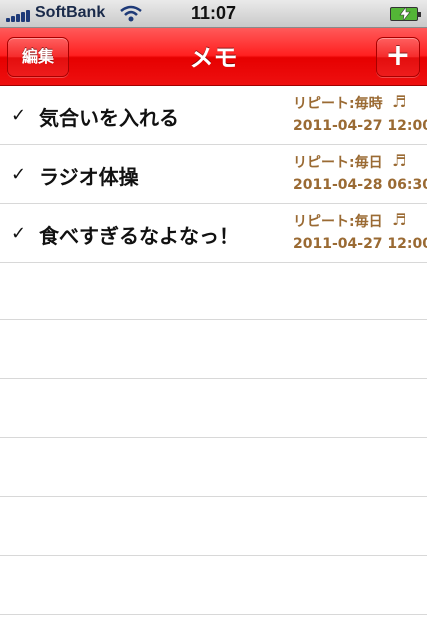 The image size is (427, 640). I want to click on memo-title: 気合いを入れる, so click(109, 118).